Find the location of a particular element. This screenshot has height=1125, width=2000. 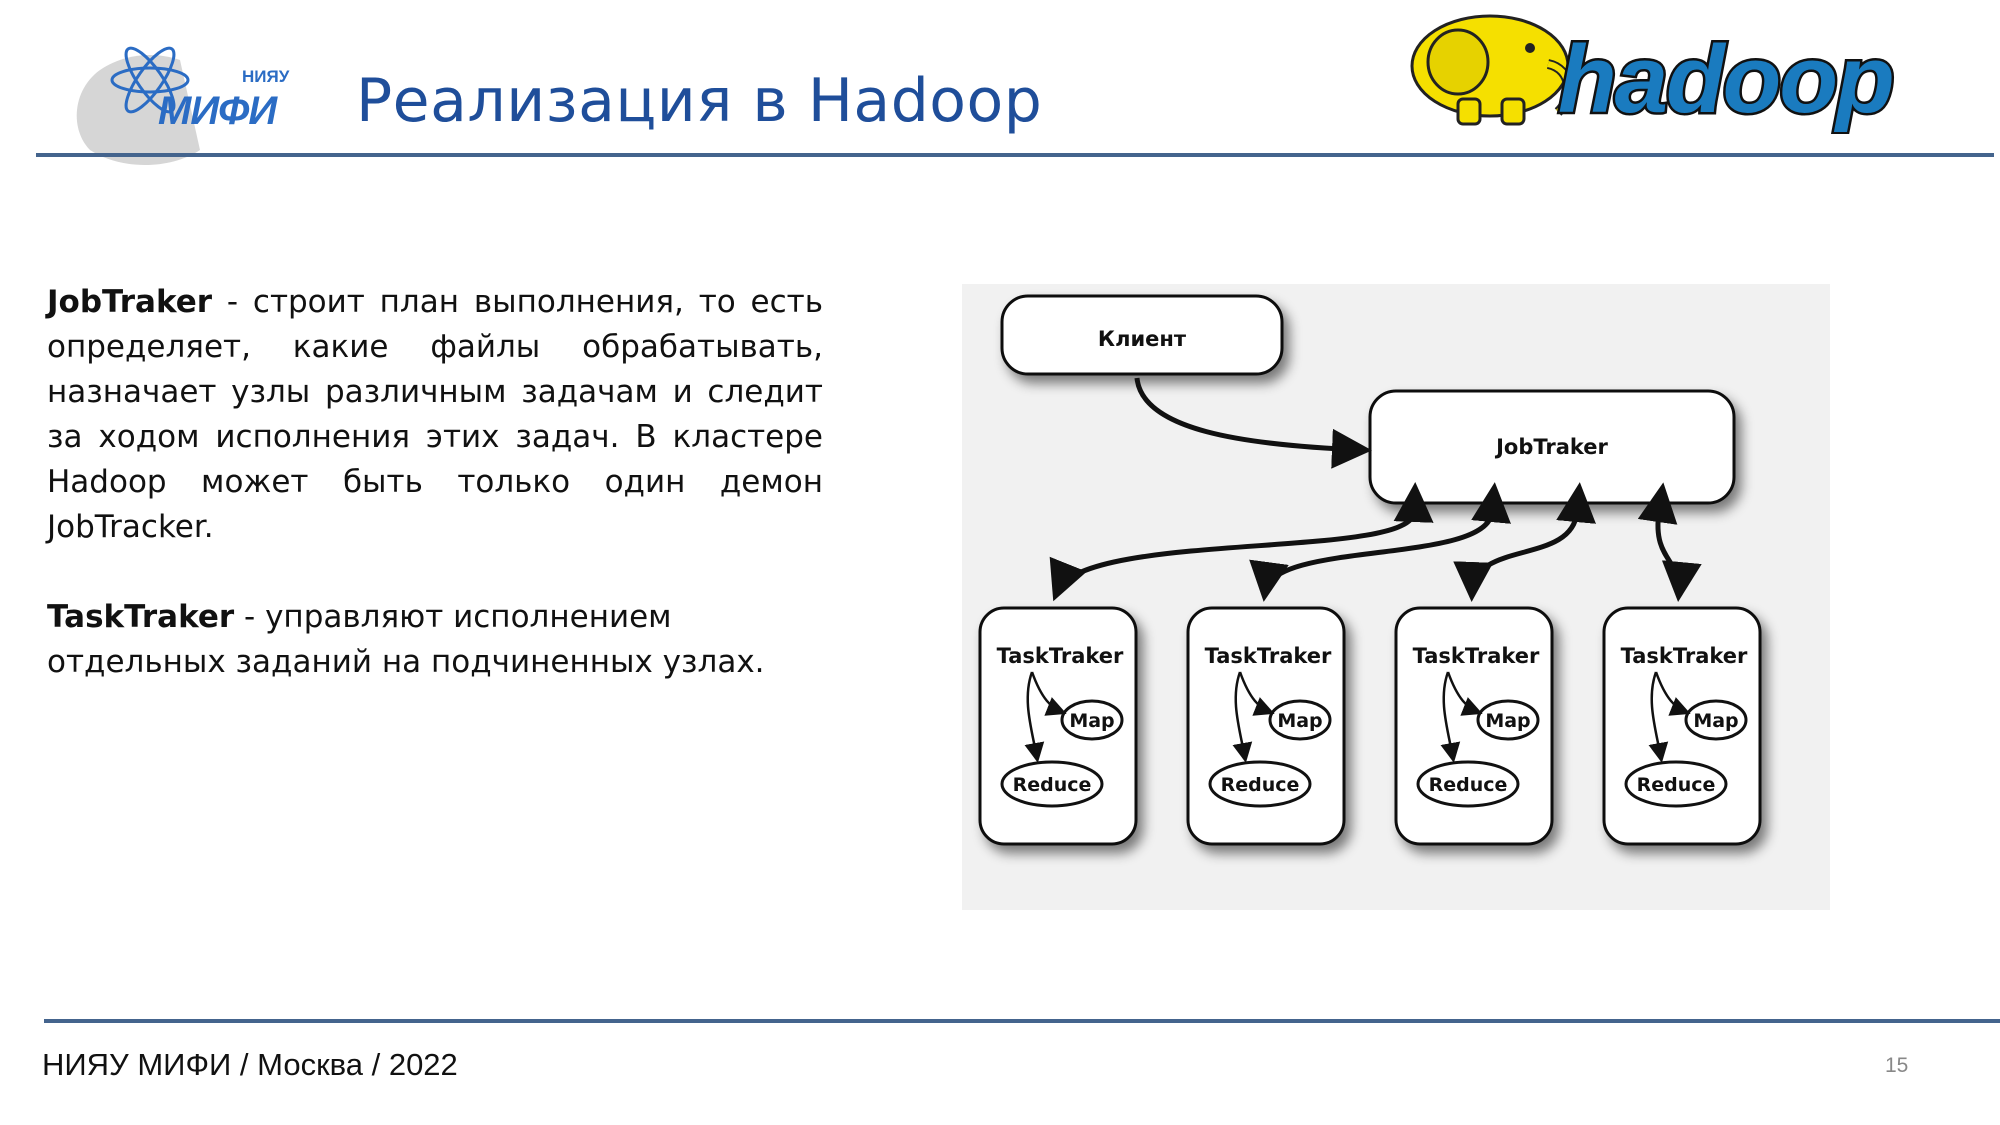

client-label: Клиент is located at coordinates (1142, 339).